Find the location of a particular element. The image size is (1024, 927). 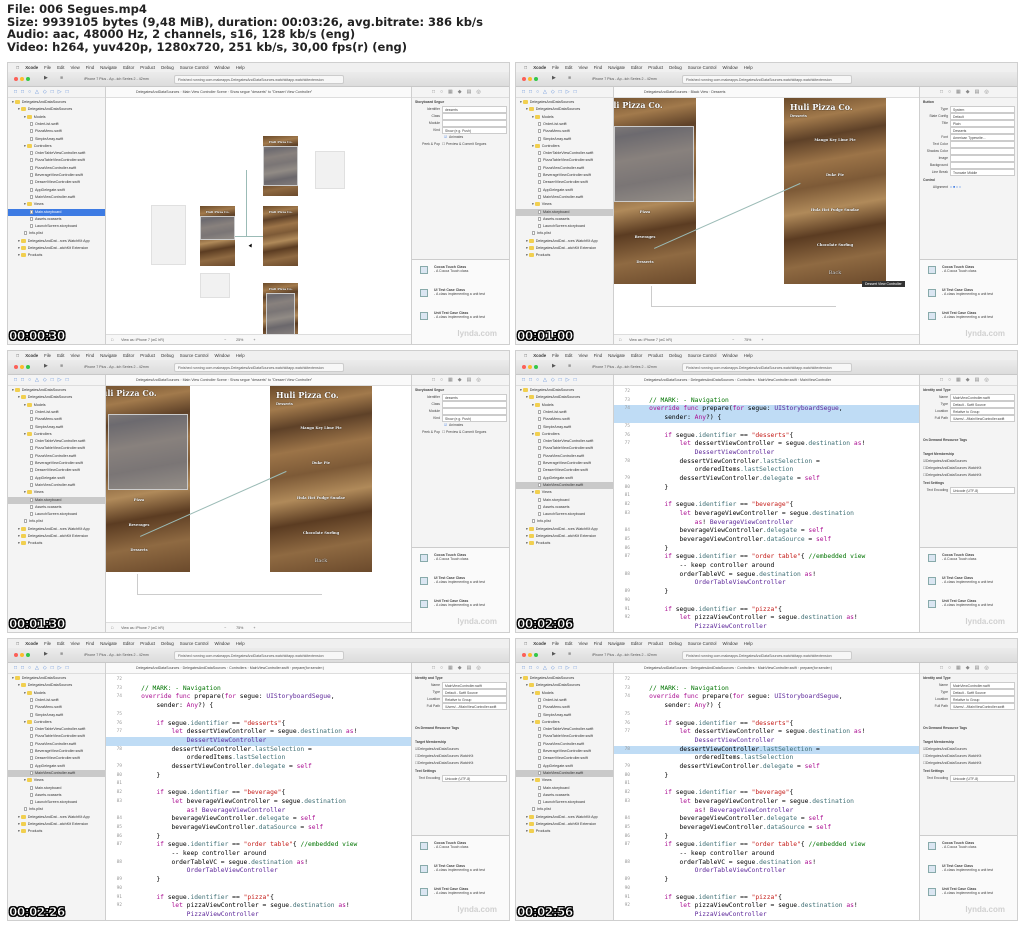

text-encoding-select: Unicode (UTF-8) is located at coordinates (982, 778).